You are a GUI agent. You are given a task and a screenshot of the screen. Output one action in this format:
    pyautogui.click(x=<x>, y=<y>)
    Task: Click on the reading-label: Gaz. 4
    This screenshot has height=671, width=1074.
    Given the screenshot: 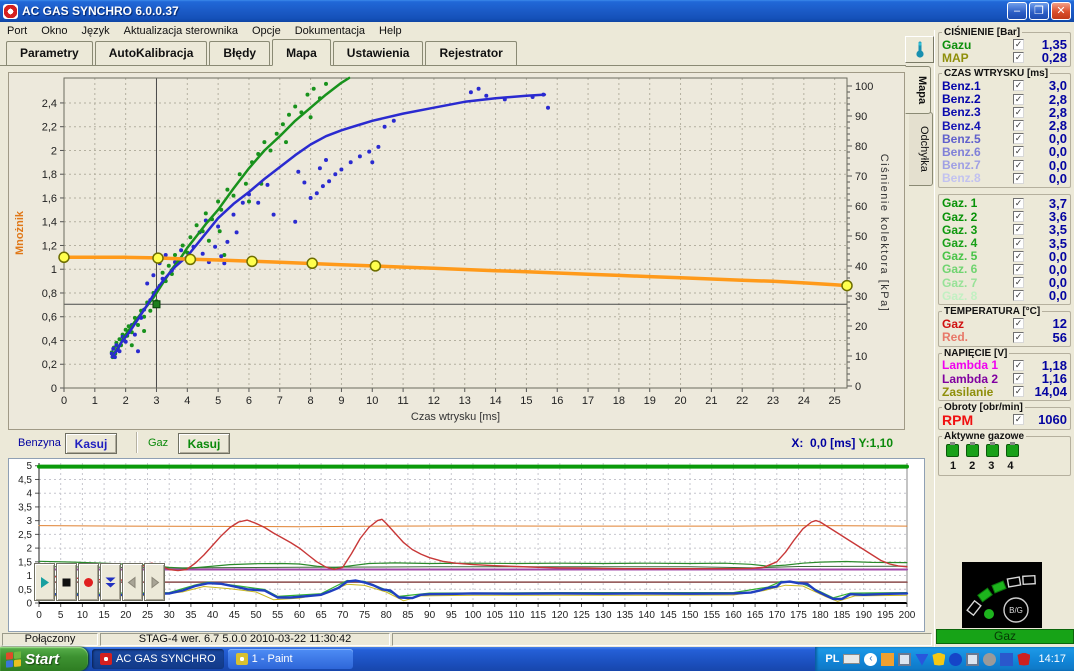 What is the action you would take?
    pyautogui.click(x=960, y=243)
    